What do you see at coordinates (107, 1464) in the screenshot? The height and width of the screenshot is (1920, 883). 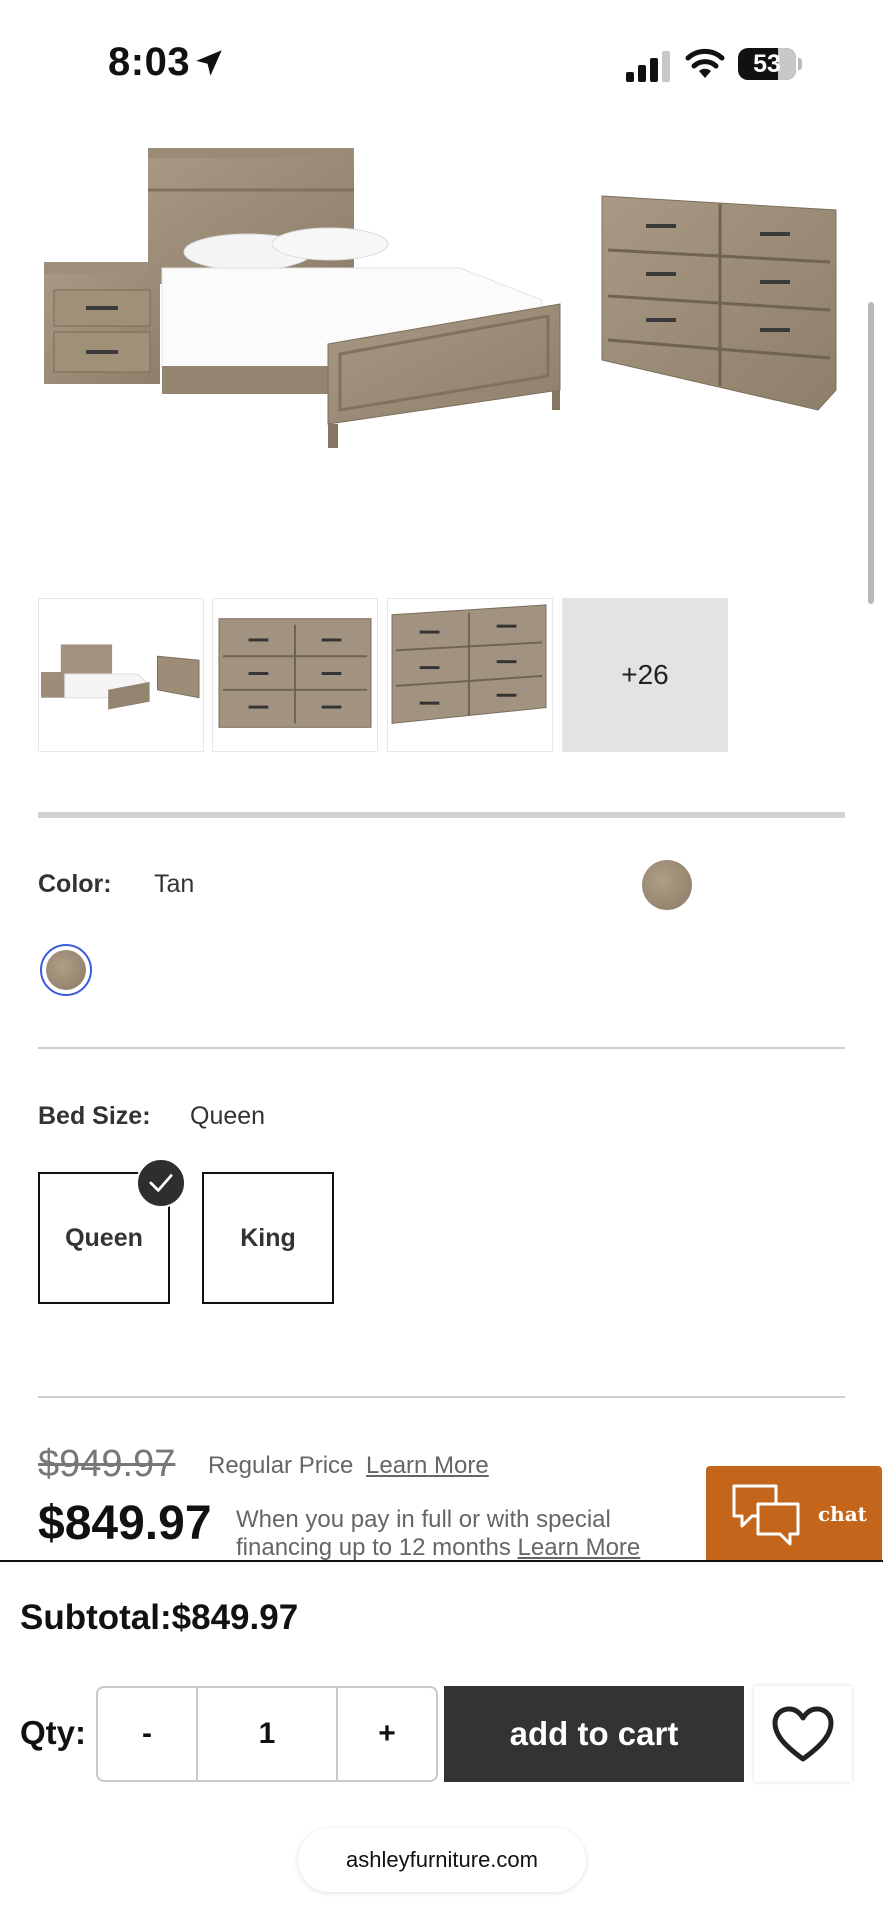 I see `regular-price: $949.97` at bounding box center [107, 1464].